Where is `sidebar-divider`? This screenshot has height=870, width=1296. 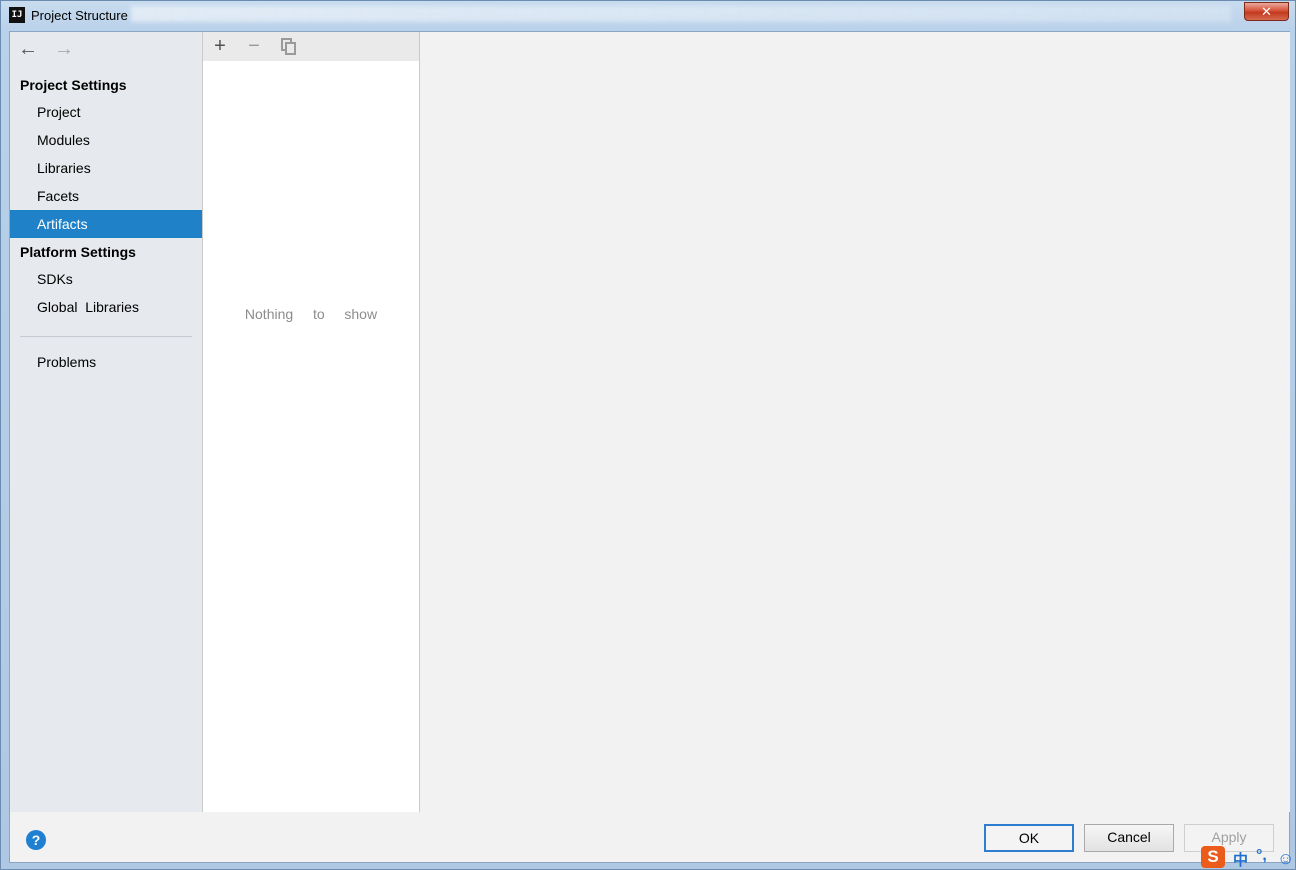
sidebar-divider is located at coordinates (106, 336).